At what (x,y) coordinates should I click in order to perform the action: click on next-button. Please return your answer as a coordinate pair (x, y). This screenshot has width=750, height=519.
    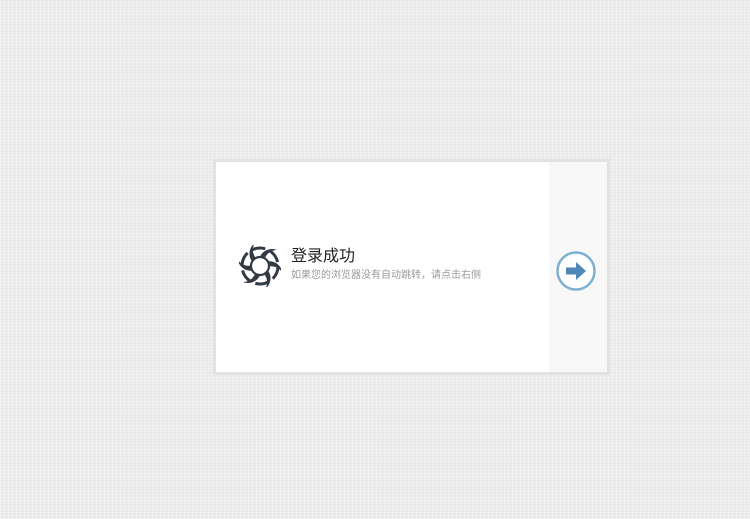
    Looking at the image, I should click on (576, 271).